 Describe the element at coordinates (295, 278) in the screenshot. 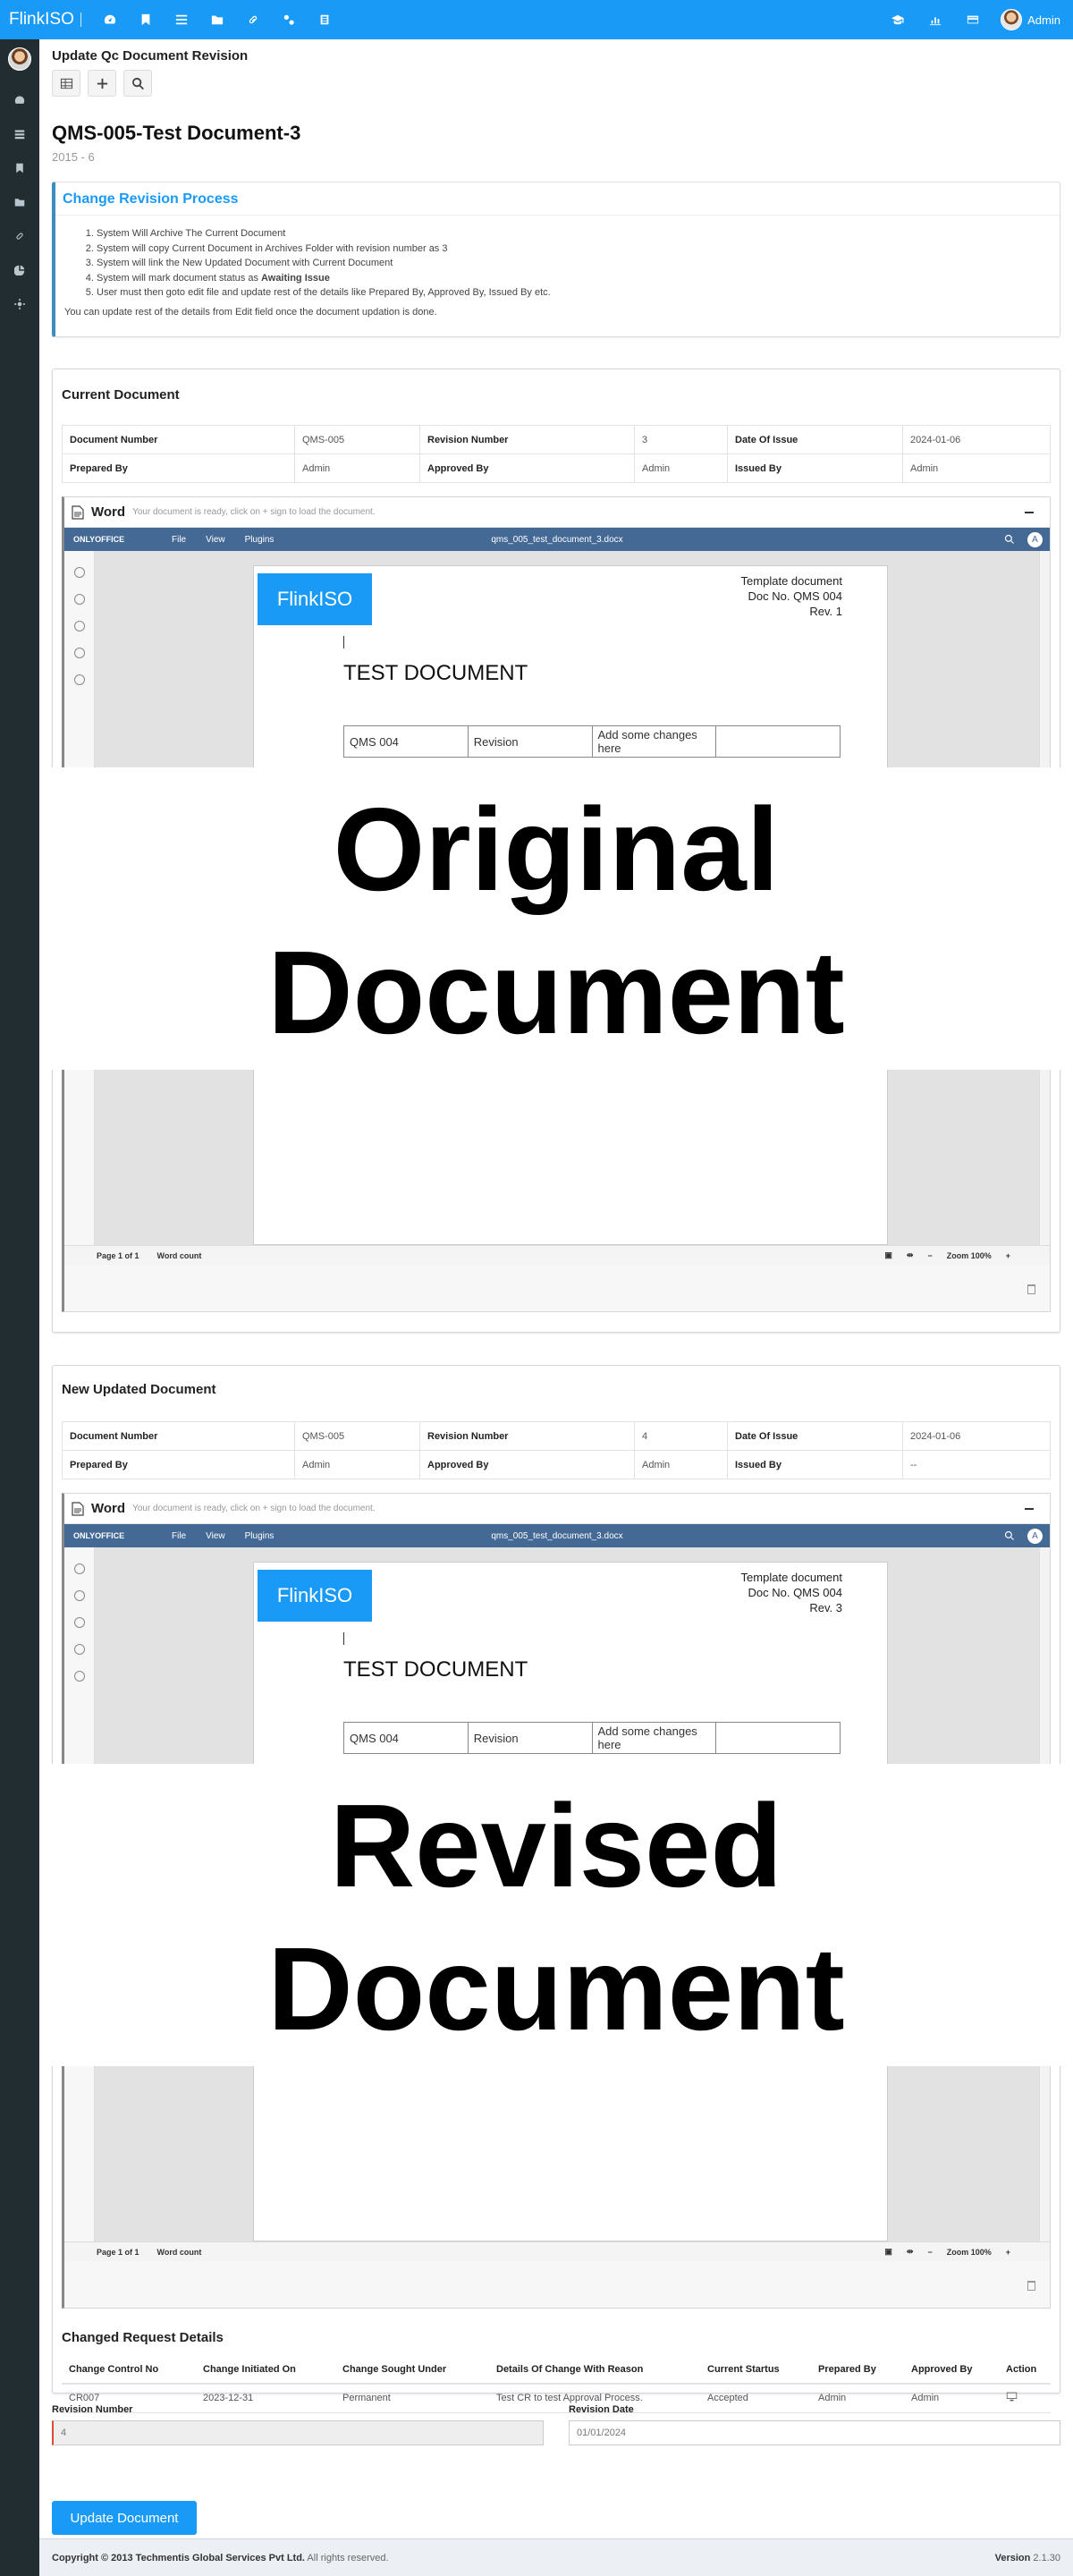

I see `status-awaiting-issue: Awaiting Issue` at that location.